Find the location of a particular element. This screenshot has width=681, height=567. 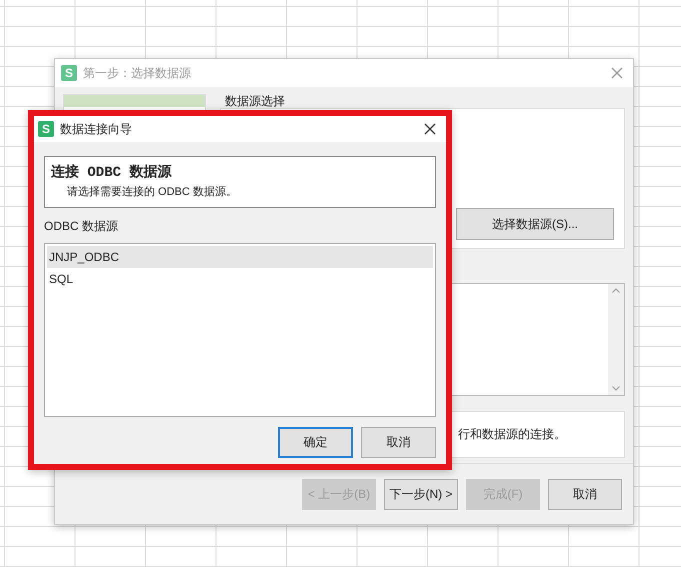

scroll-down-icon is located at coordinates (616, 388).